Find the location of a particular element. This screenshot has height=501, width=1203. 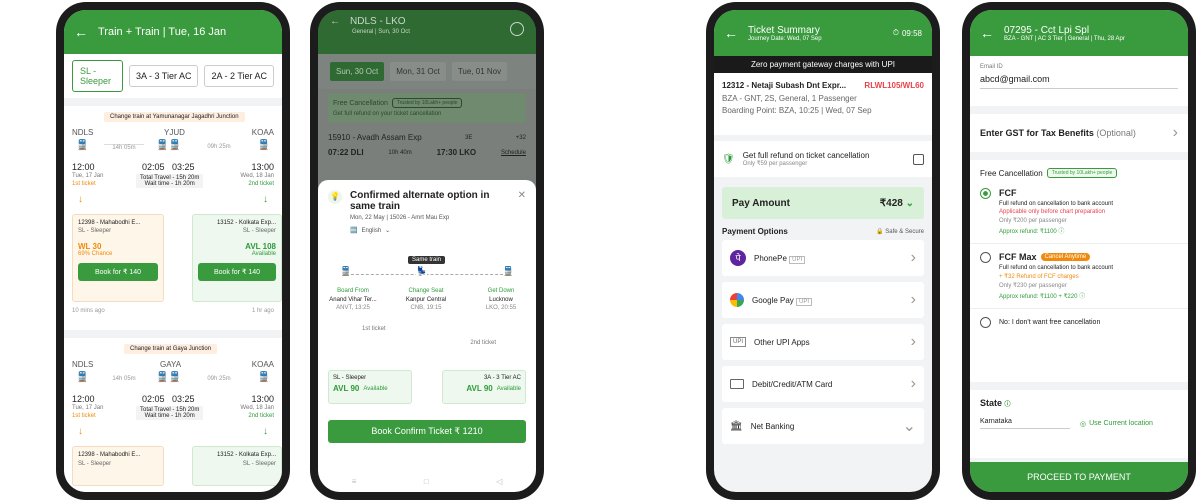

second-ticket-card: 3A - 3 Tier AC AVL 90 Available is located at coordinates (484, 387).